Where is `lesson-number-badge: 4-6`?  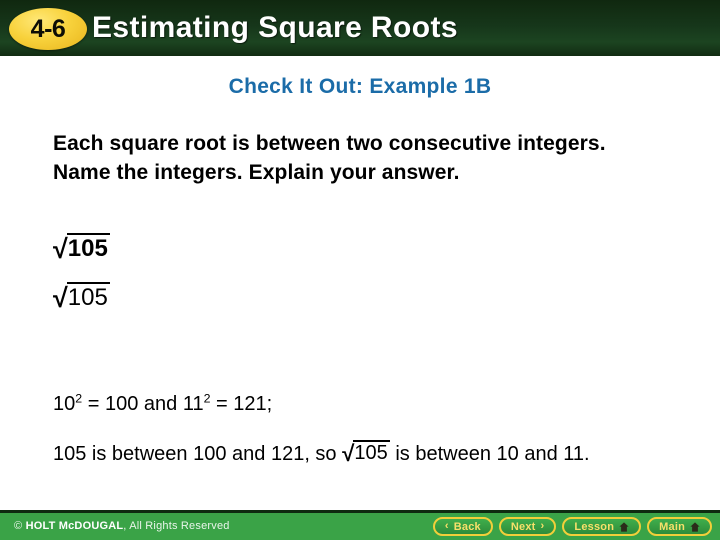 lesson-number-badge: 4-6 is located at coordinates (48, 29).